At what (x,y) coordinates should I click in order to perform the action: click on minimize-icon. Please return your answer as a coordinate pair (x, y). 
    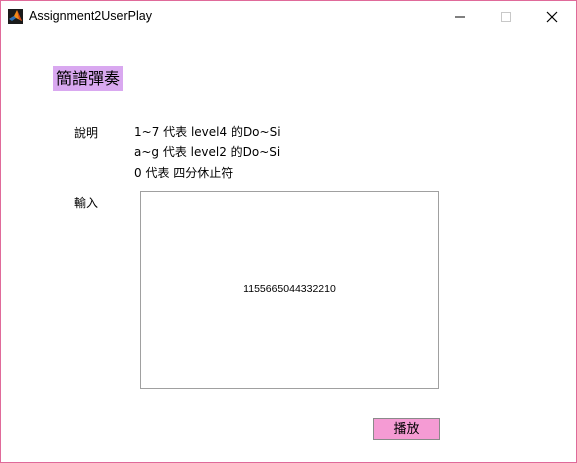
    Looking at the image, I should click on (460, 17).